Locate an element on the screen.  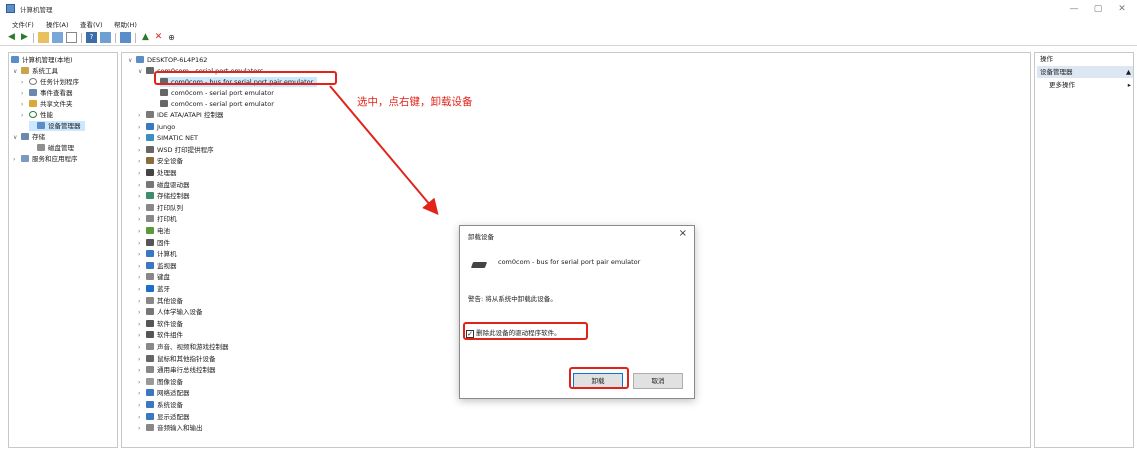
device-category: › 人体学输入设备 is located at coordinates (170, 312).